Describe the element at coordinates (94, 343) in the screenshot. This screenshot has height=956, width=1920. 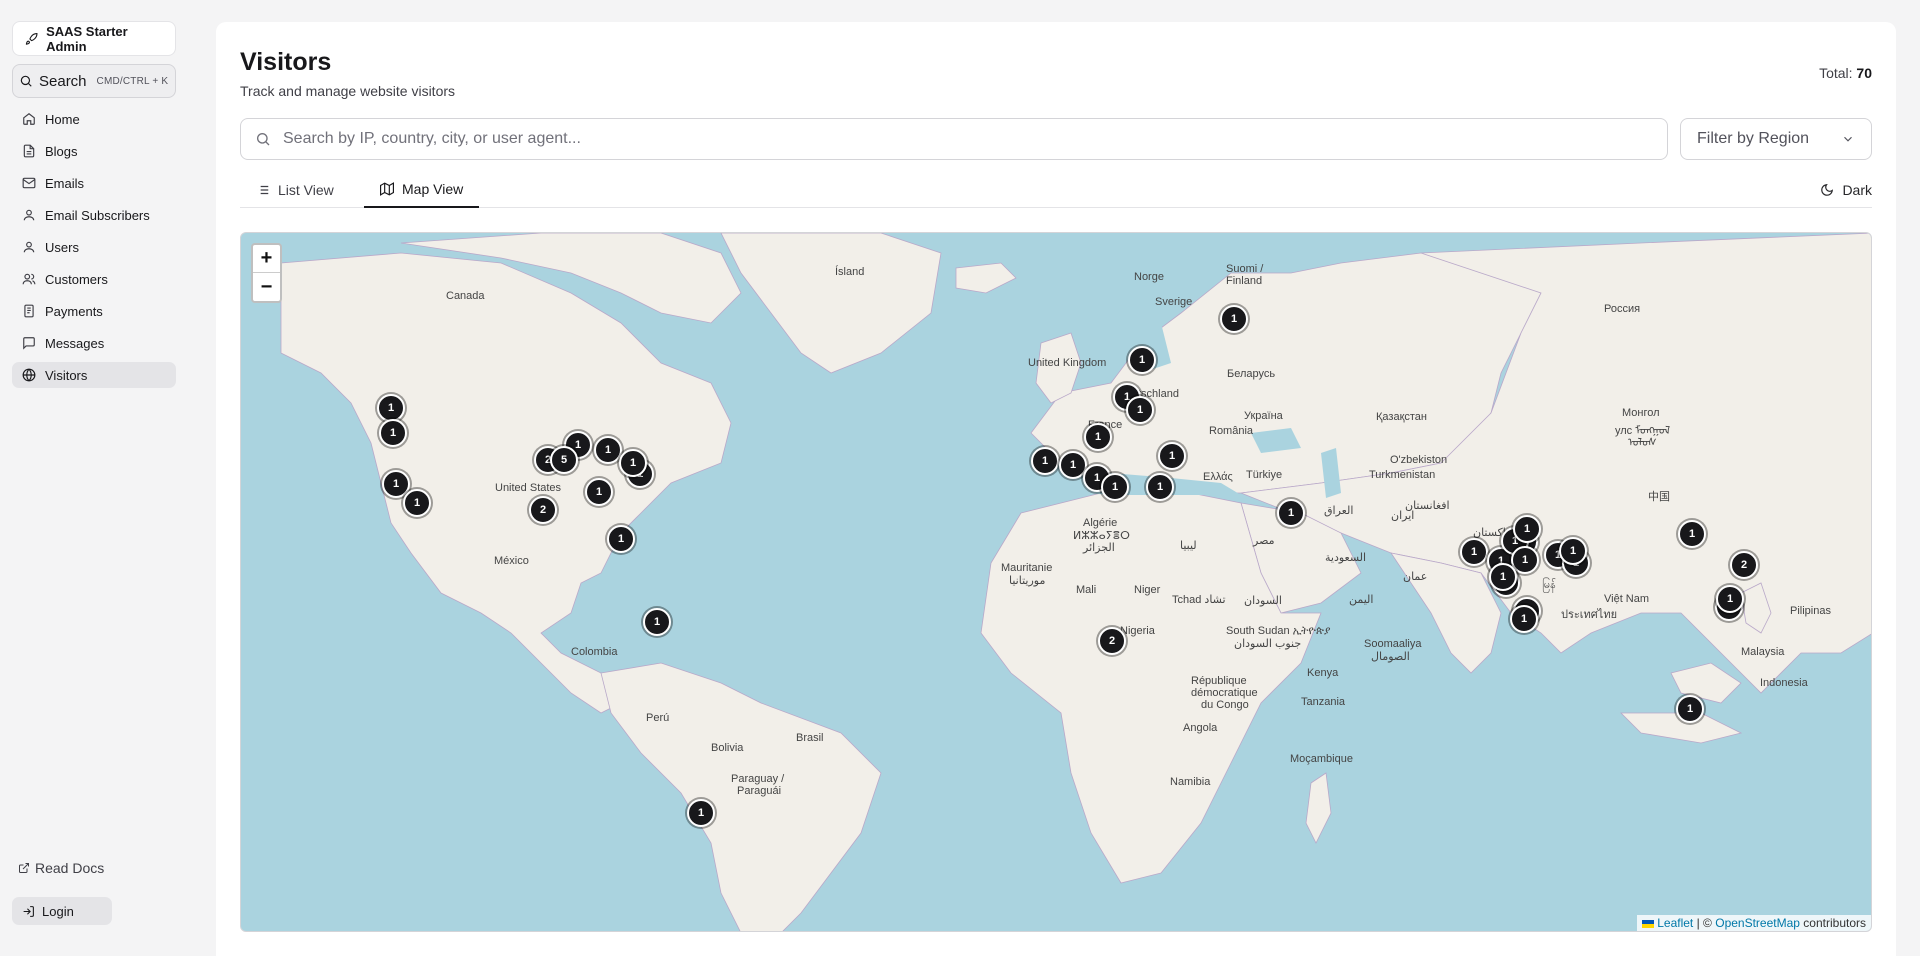
I see `sidebar-item-messages: Messages` at that location.